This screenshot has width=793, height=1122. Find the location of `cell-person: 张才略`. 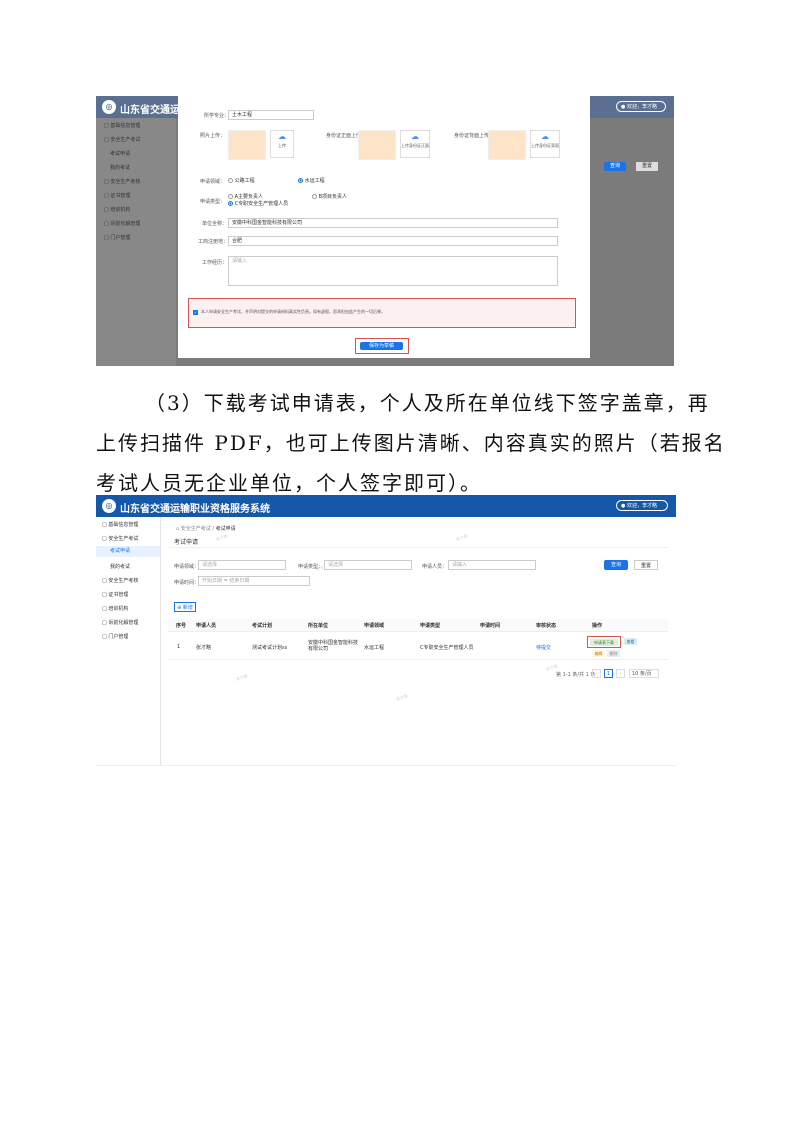

cell-person: 张才略 is located at coordinates (204, 648).